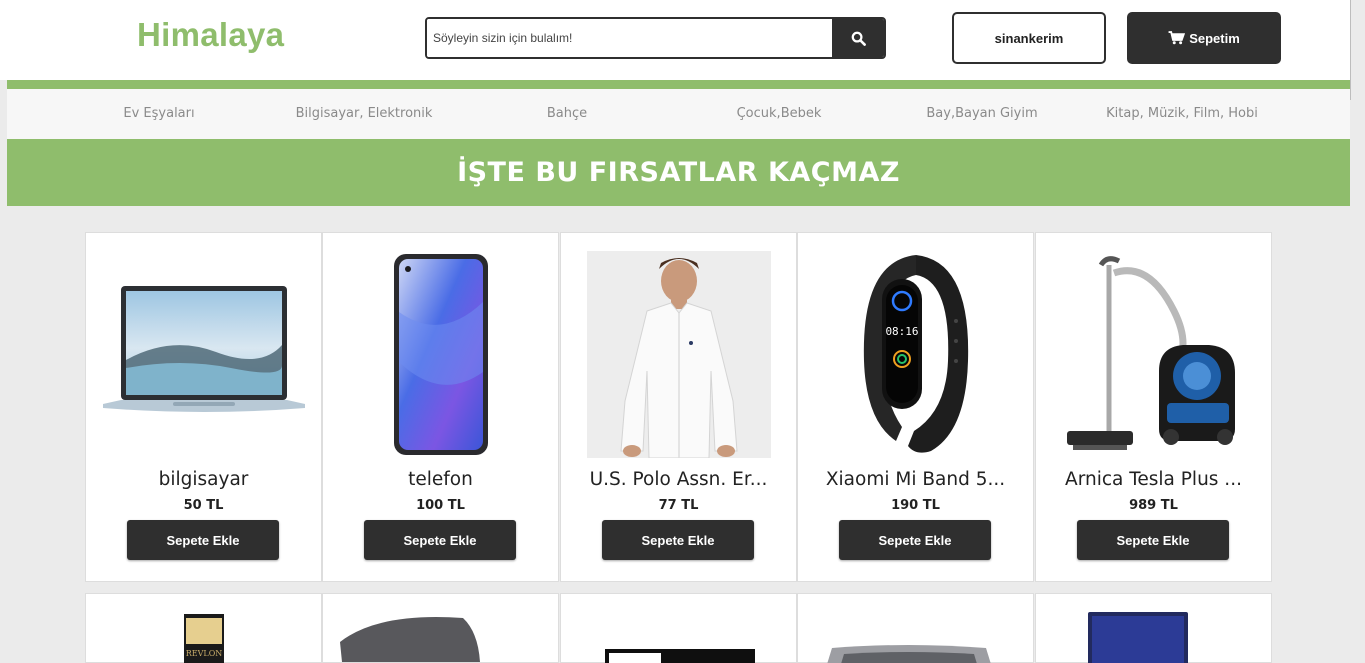 This screenshot has width=1365, height=663. I want to click on product-price: 989 TL, so click(1153, 505).